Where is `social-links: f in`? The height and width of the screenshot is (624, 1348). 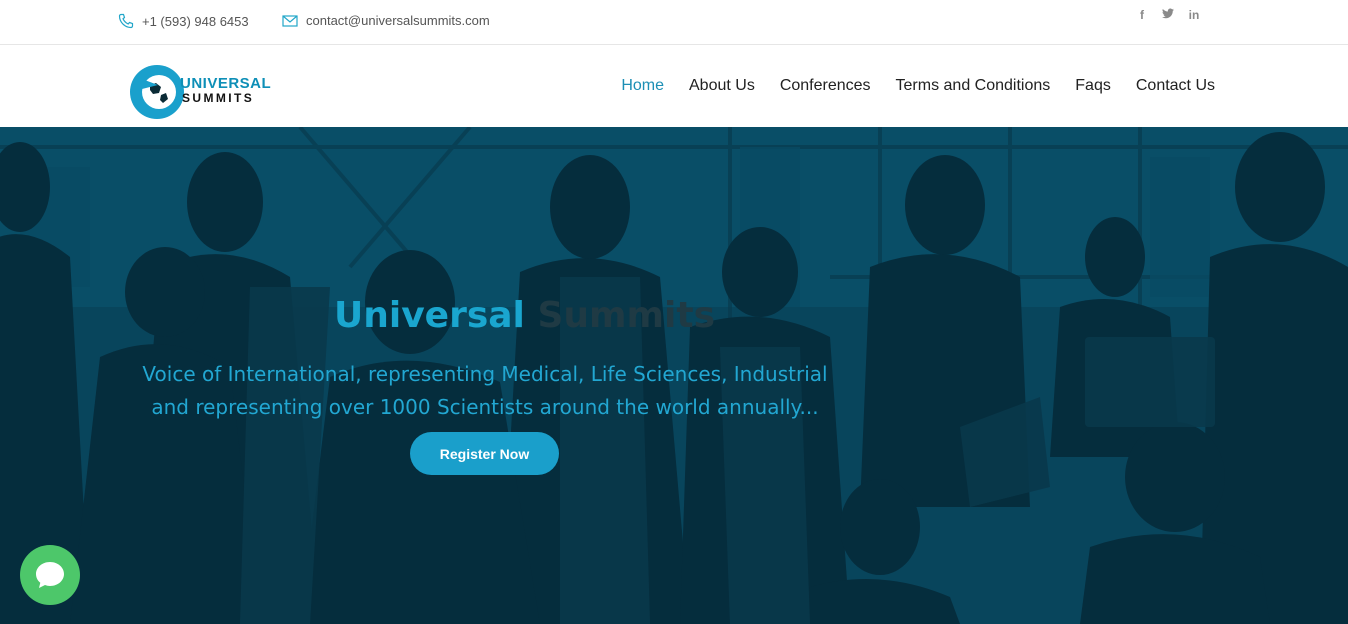
social-links: f in is located at coordinates (1168, 15).